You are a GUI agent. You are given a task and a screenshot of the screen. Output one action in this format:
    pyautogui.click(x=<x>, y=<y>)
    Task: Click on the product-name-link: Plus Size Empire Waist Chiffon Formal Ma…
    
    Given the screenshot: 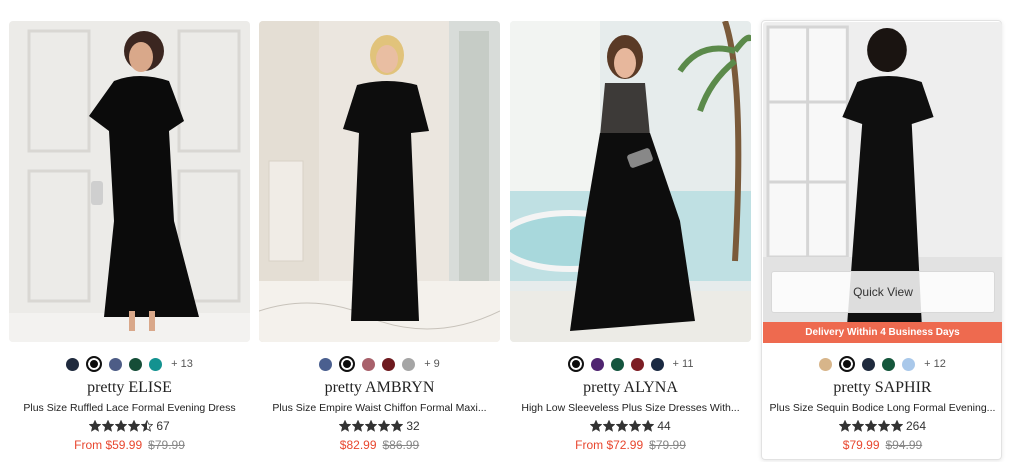 What is the action you would take?
    pyautogui.click(x=379, y=408)
    